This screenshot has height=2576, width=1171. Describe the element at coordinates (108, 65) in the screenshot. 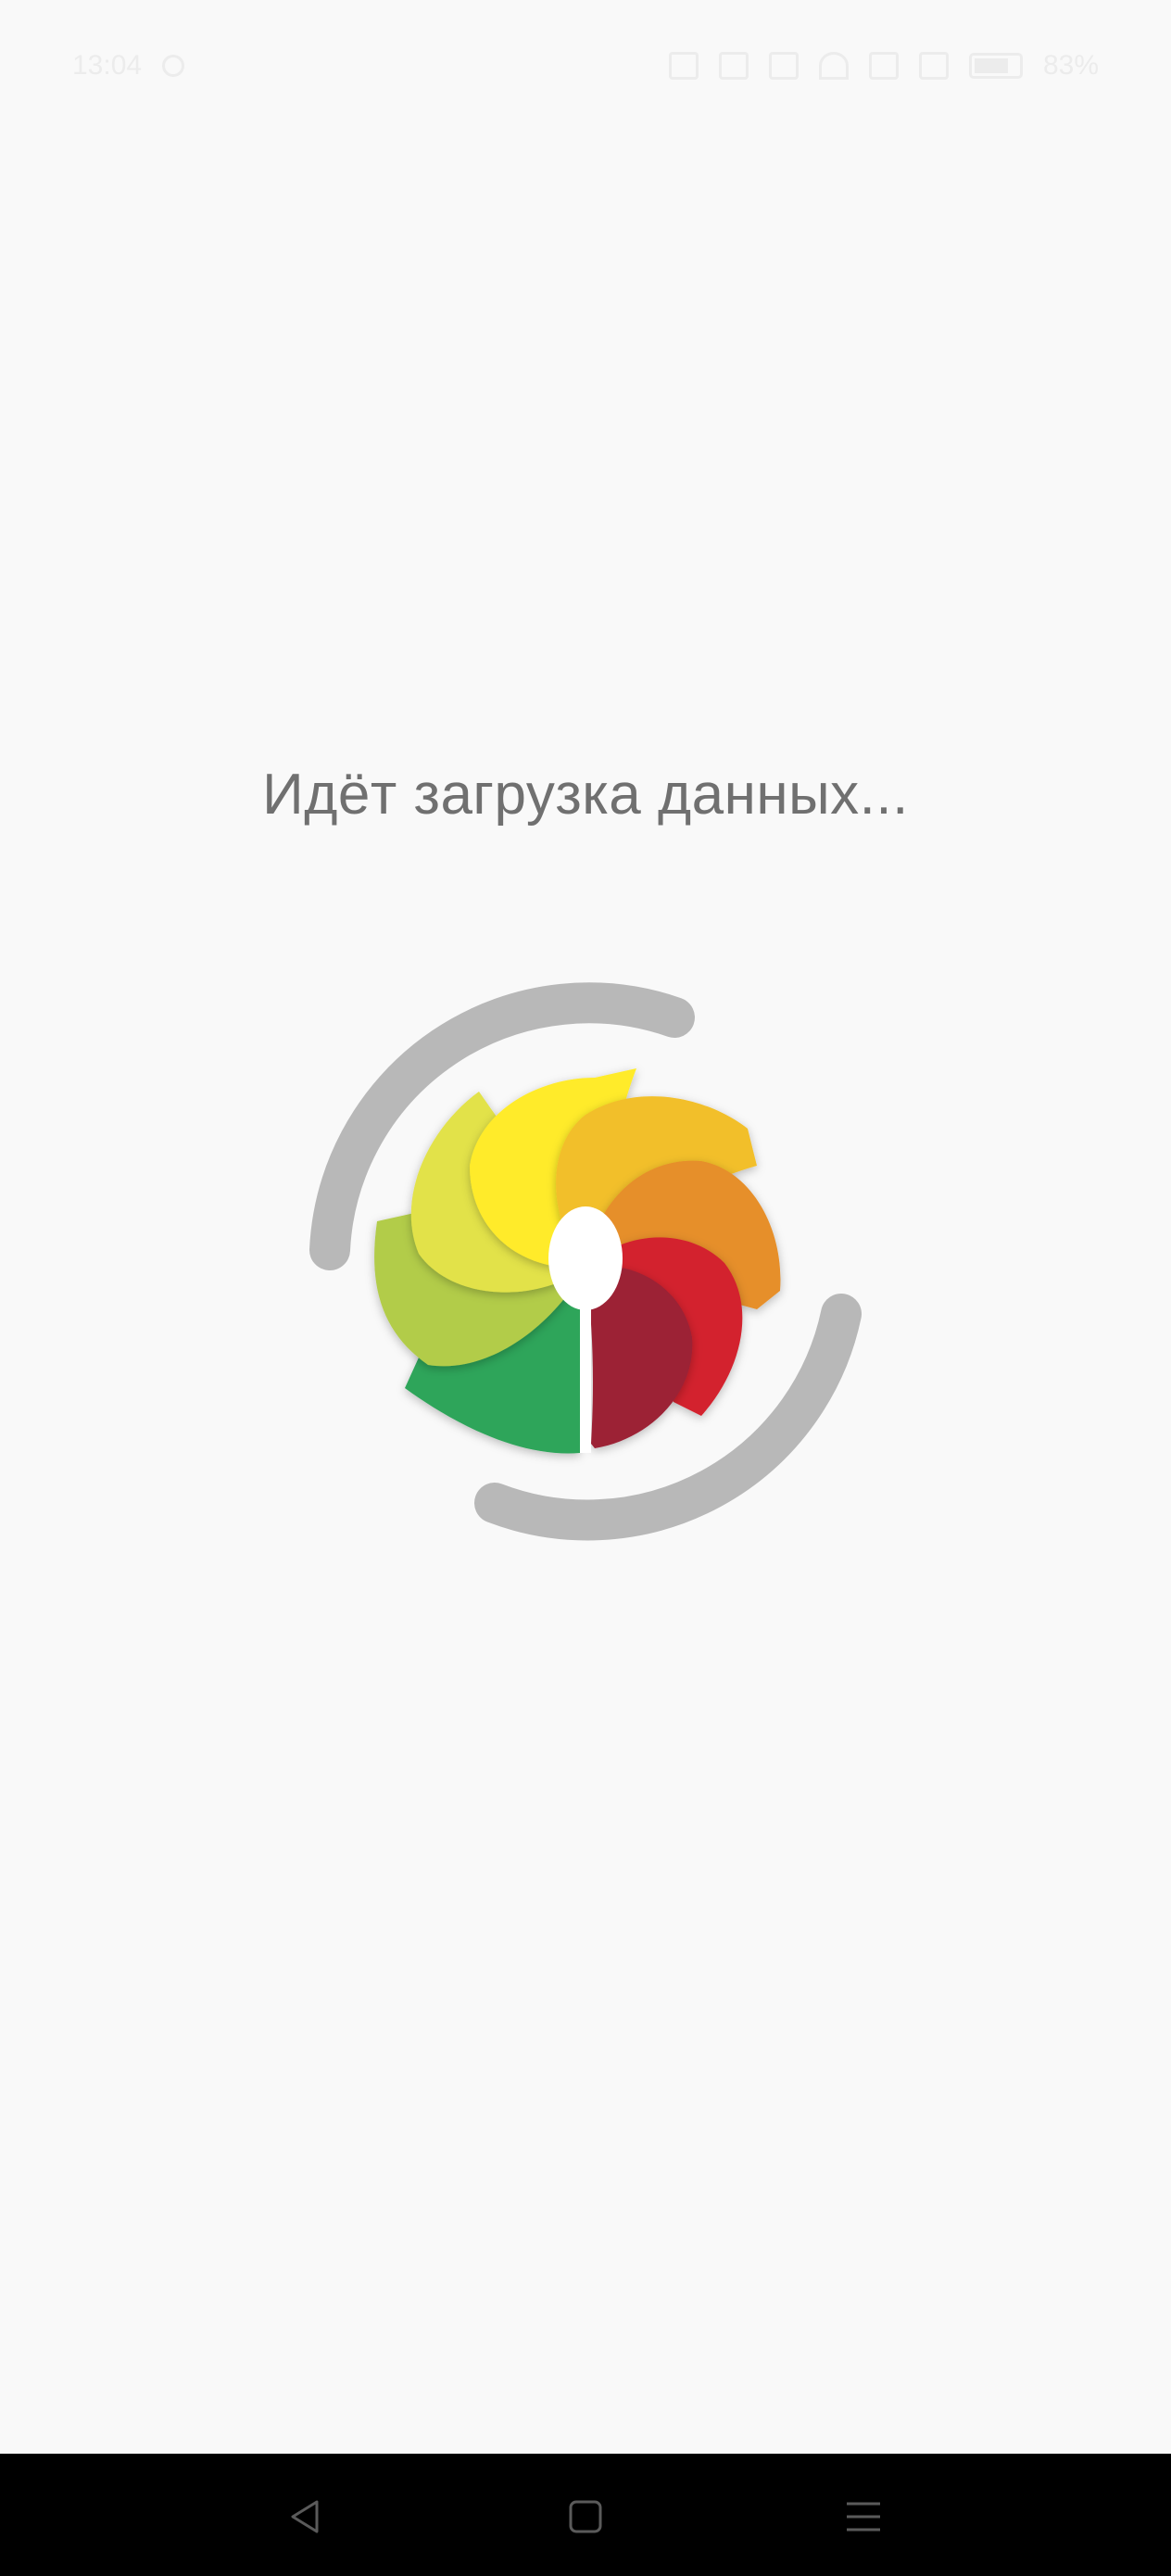

I see `status-time: 13:04` at that location.